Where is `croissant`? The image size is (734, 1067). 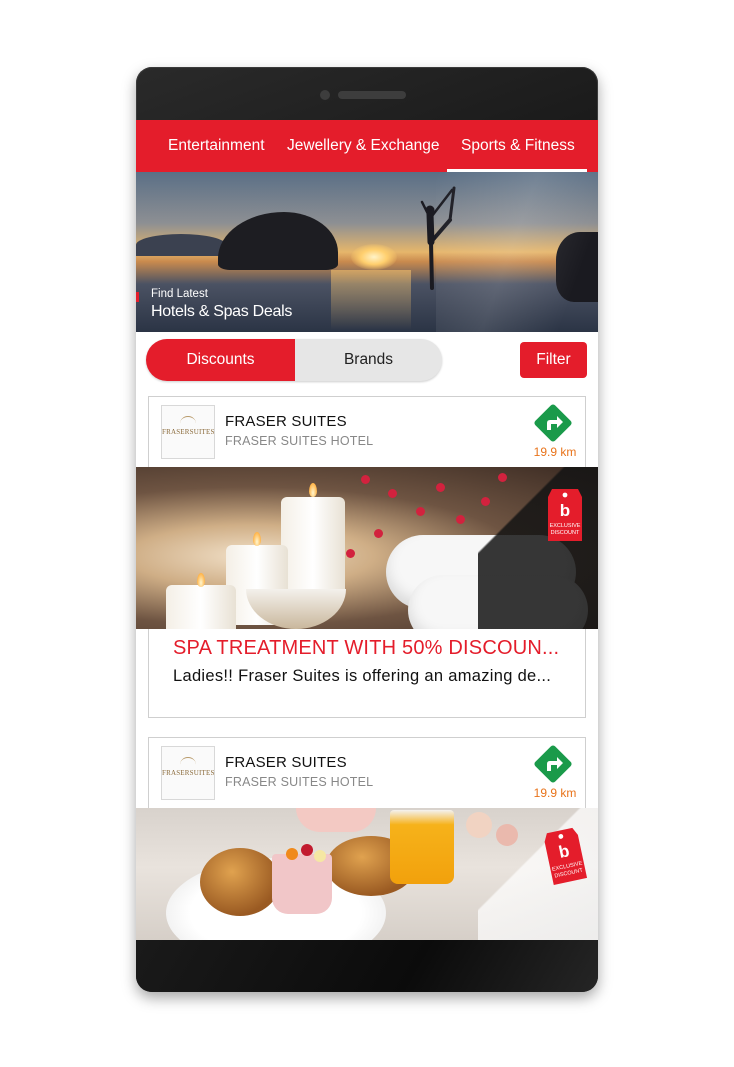 croissant is located at coordinates (240, 882).